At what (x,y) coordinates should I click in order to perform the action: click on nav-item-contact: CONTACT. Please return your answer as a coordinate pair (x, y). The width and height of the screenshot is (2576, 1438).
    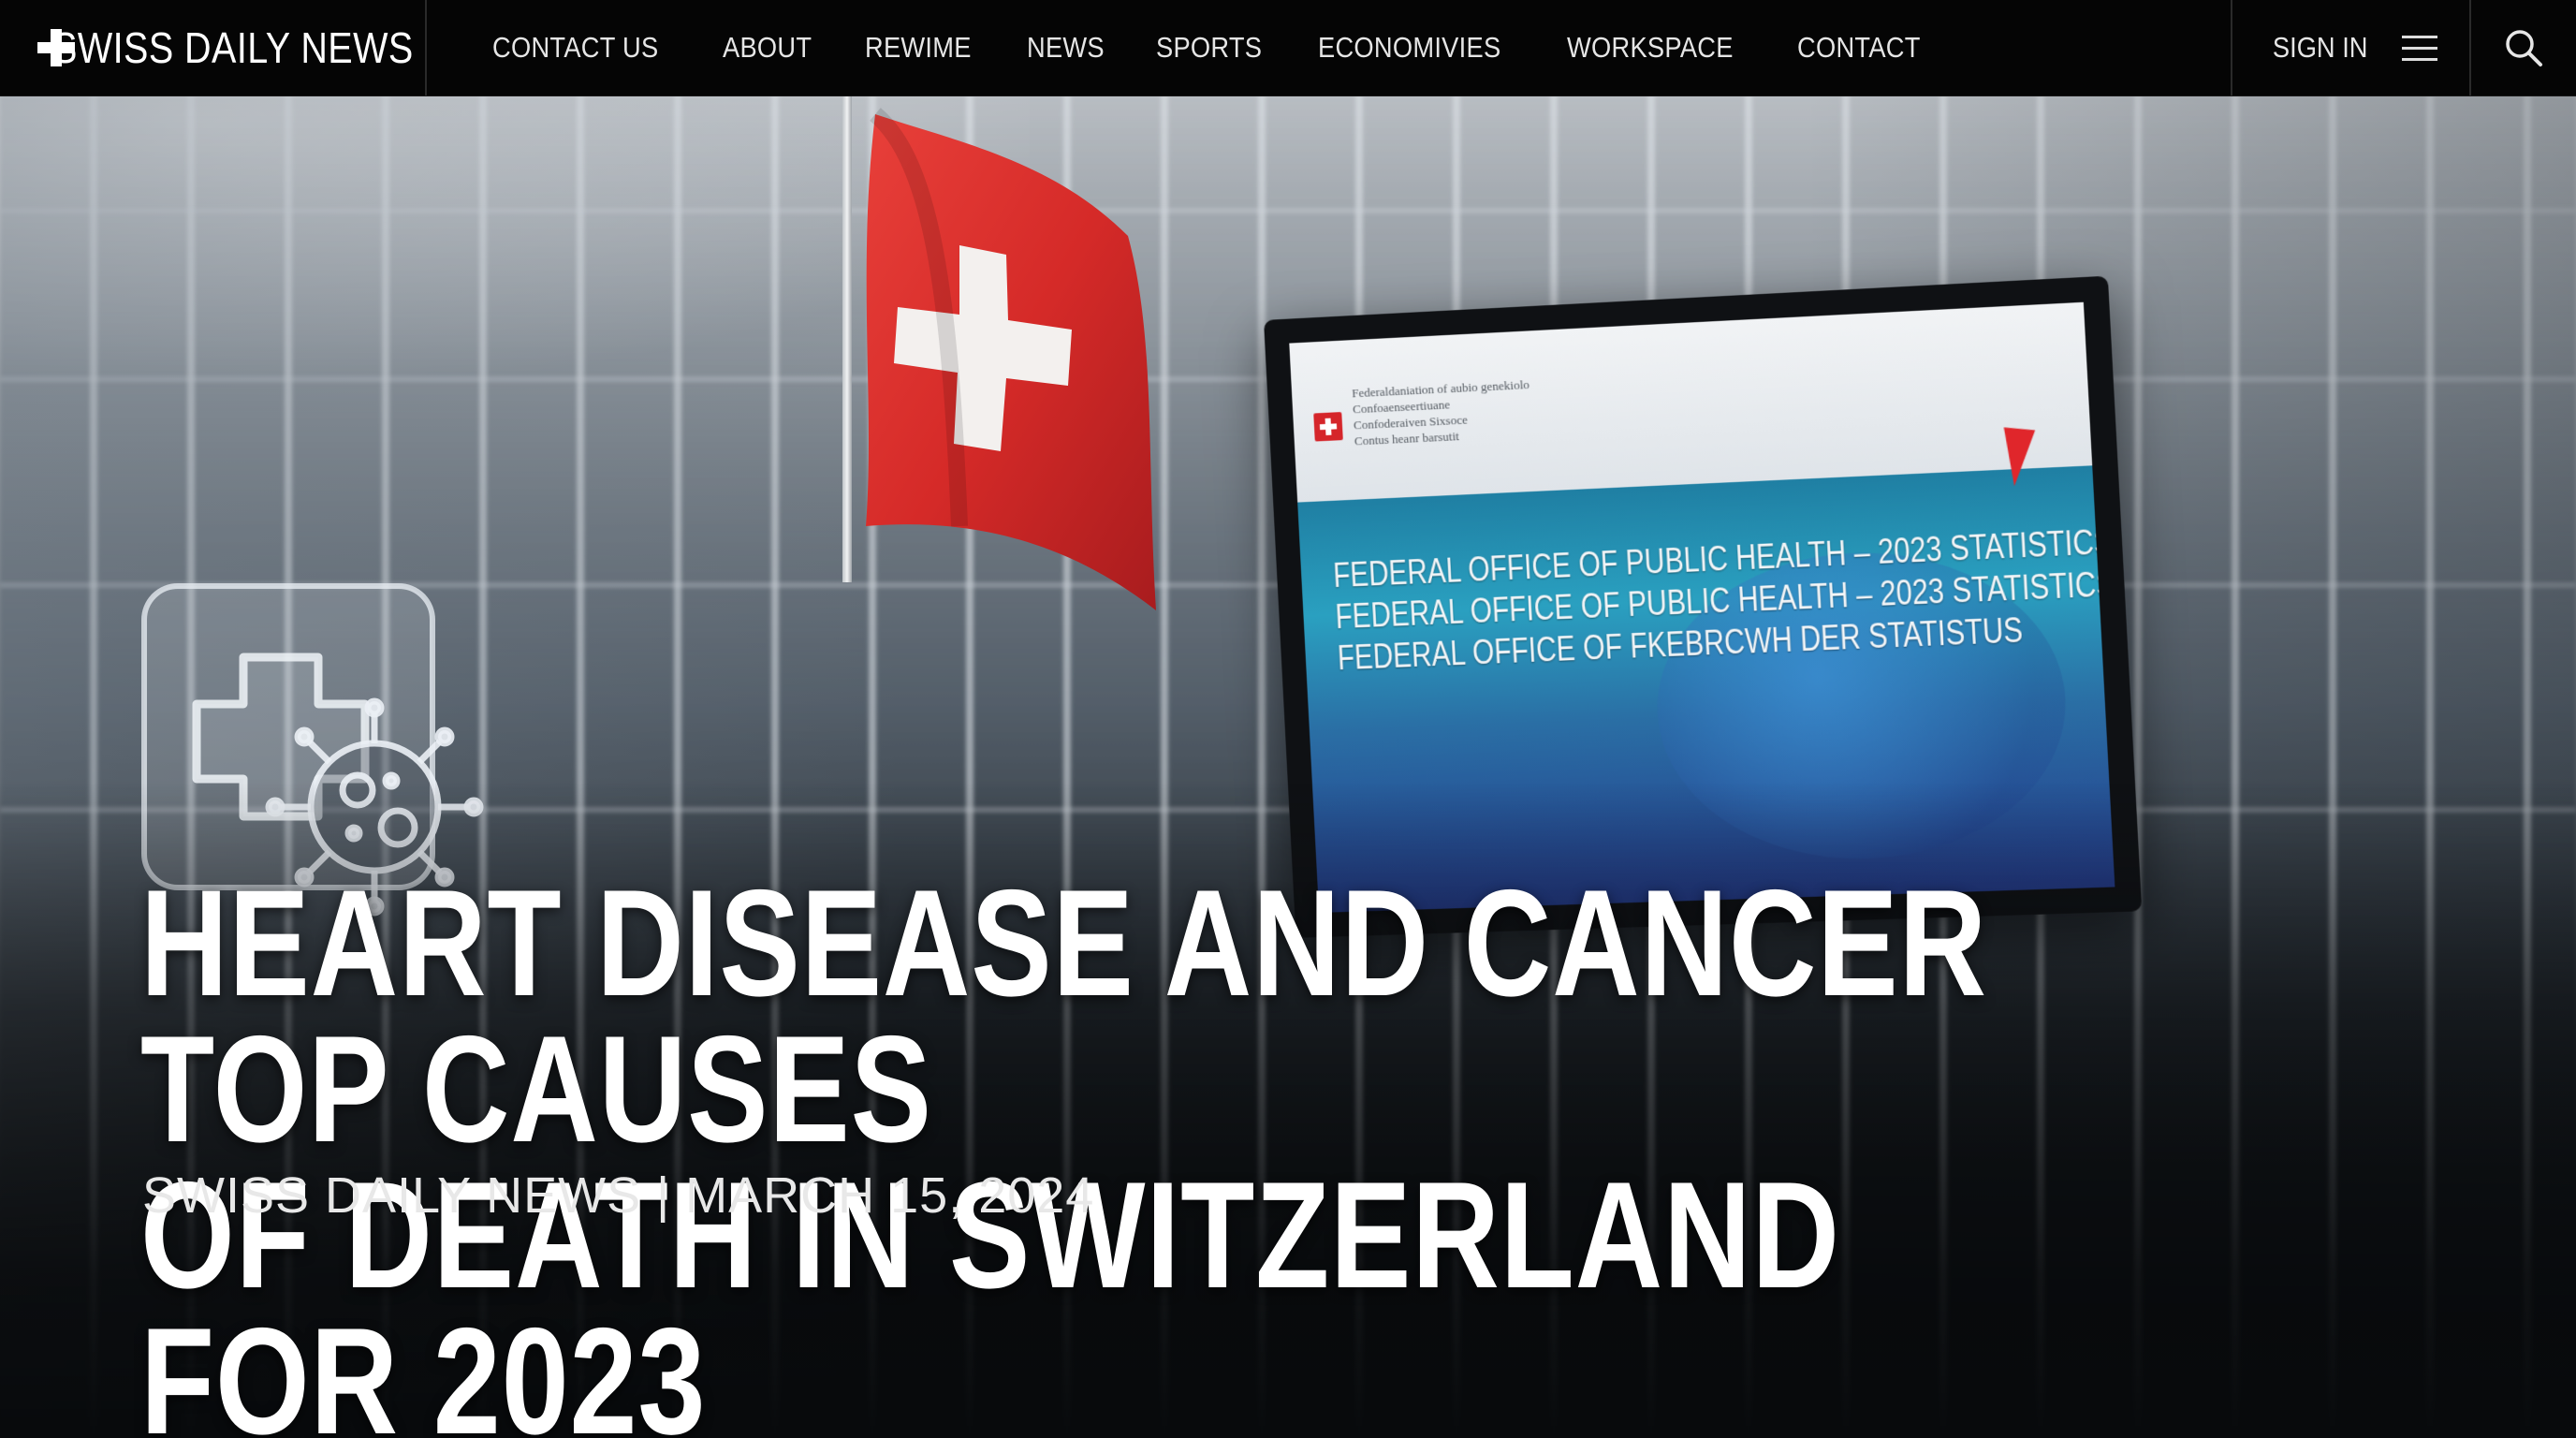
    Looking at the image, I should click on (1859, 48).